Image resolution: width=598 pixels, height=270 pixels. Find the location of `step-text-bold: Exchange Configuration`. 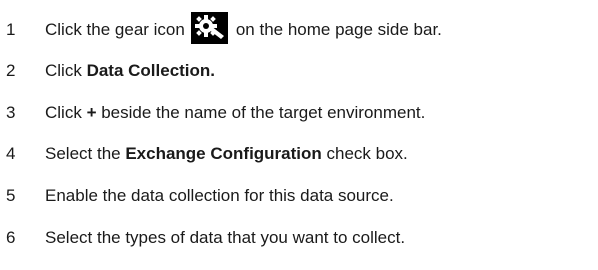

step-text-bold: Exchange Configuration is located at coordinates (223, 153).